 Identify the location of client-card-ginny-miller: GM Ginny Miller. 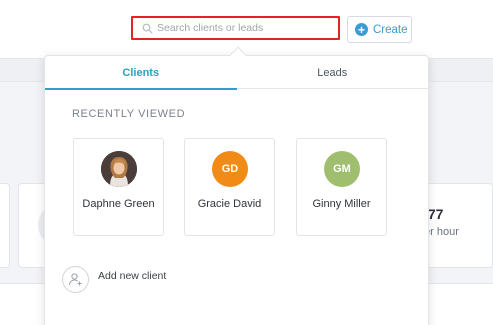
(341, 187).